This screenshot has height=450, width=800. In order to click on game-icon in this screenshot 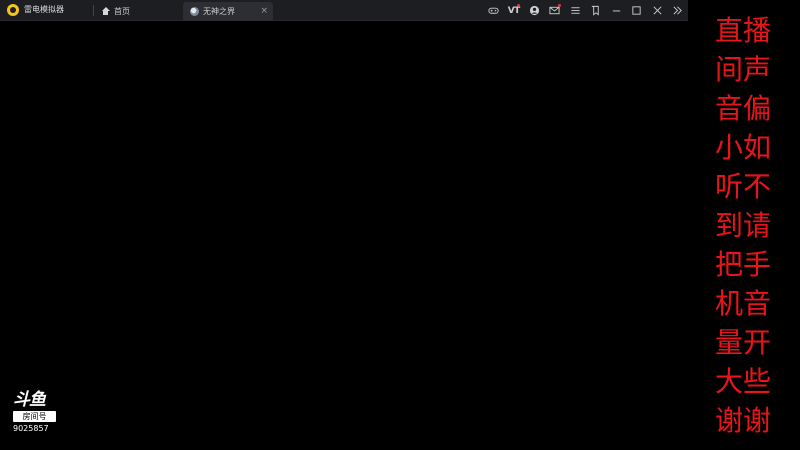, I will do `click(194, 11)`.